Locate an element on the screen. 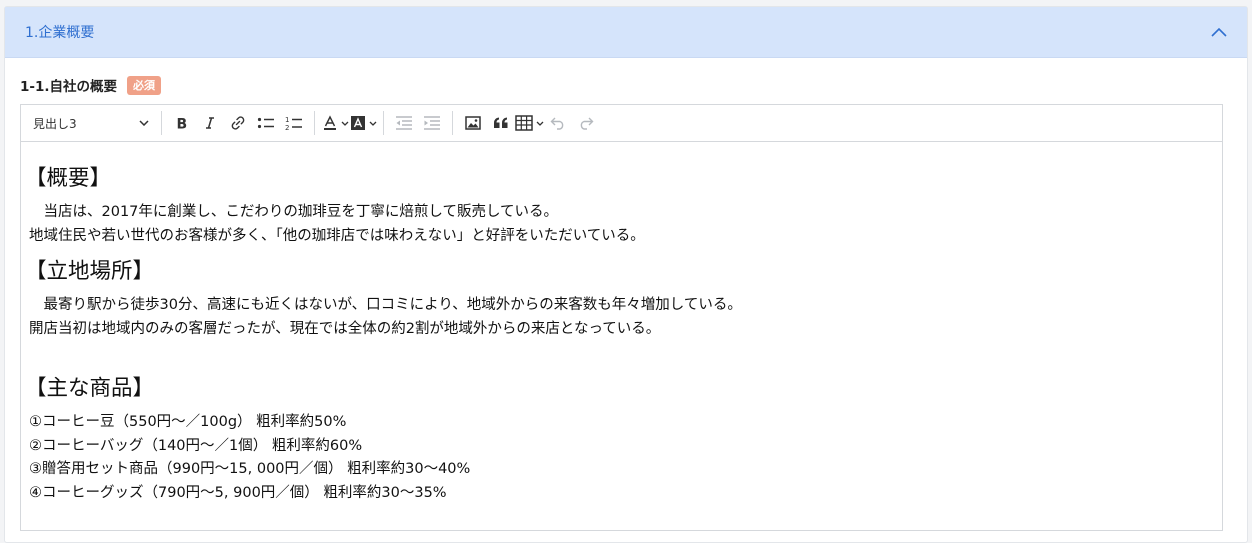 Image resolution: width=1252 pixels, height=543 pixels. outdent-icon is located at coordinates (404, 123).